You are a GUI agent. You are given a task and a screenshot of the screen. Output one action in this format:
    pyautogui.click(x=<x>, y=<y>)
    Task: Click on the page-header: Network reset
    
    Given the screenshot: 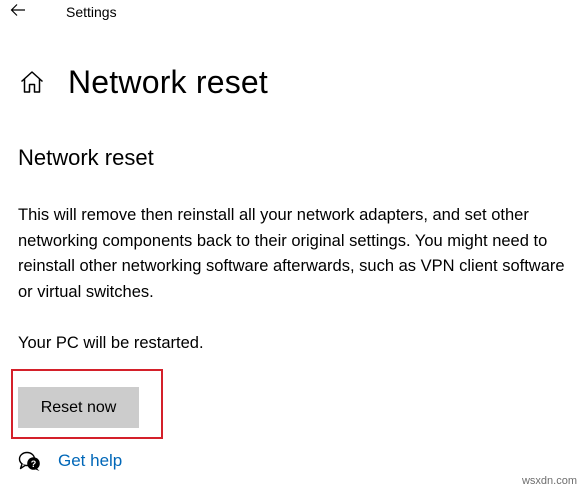 What is the action you would take?
    pyautogui.click(x=143, y=82)
    